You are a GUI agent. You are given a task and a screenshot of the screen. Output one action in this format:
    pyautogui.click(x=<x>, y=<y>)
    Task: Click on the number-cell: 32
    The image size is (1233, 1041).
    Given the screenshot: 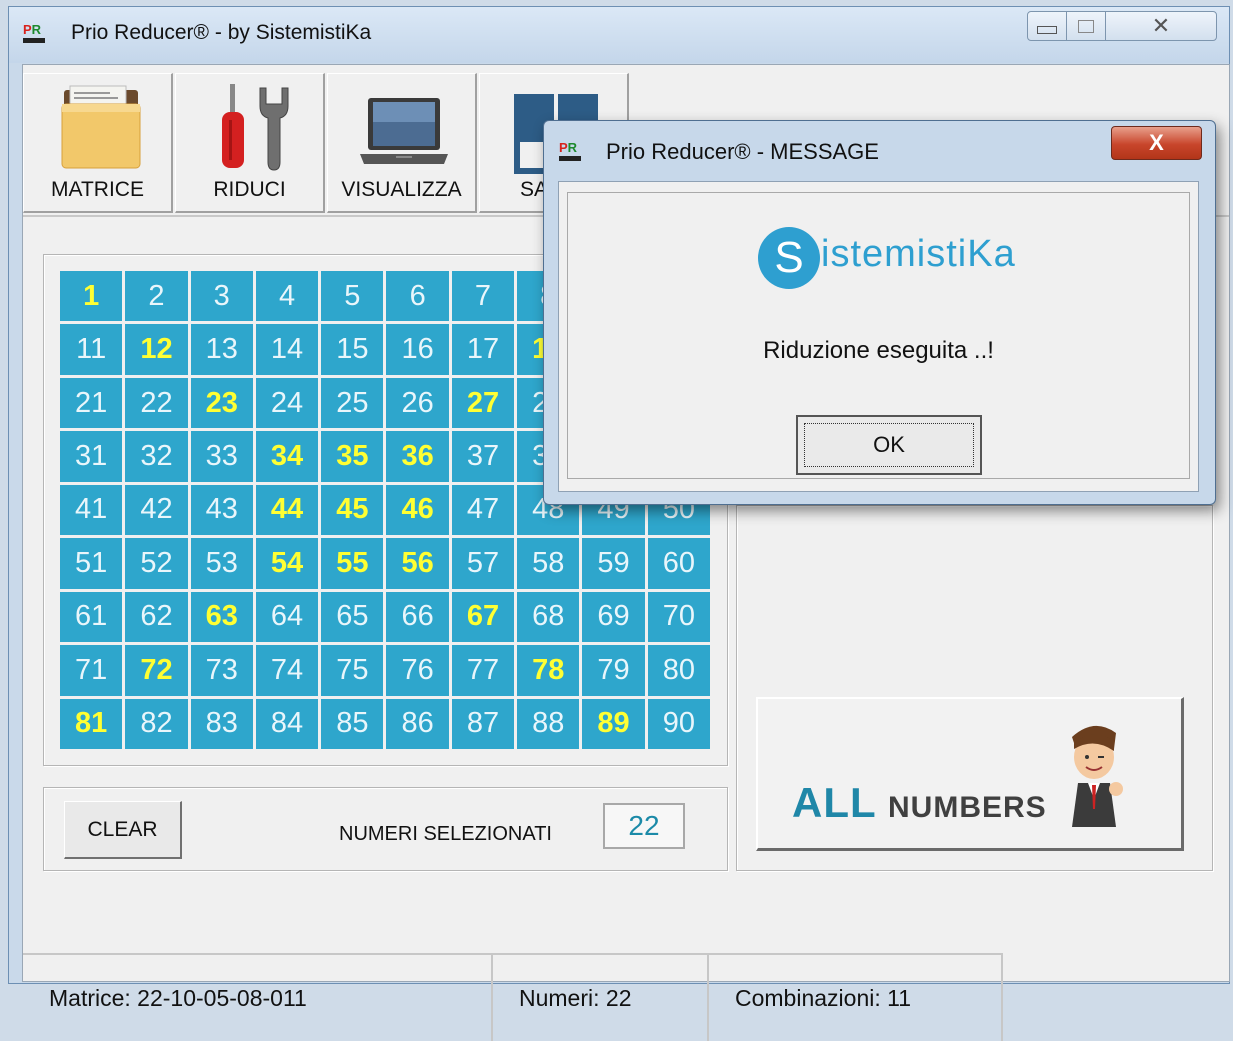 What is the action you would take?
    pyautogui.click(x=156, y=456)
    